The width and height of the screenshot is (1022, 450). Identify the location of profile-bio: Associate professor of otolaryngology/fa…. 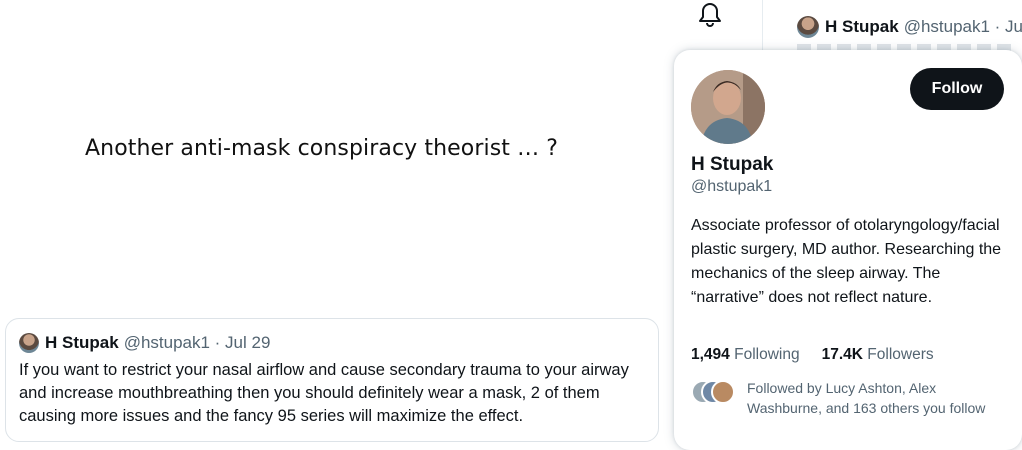
(846, 261).